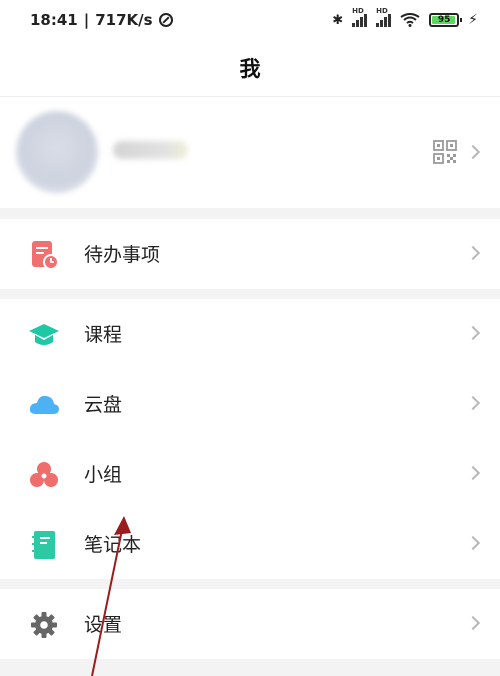 This screenshot has width=500, height=676. I want to click on battery-level: 95, so click(444, 20).